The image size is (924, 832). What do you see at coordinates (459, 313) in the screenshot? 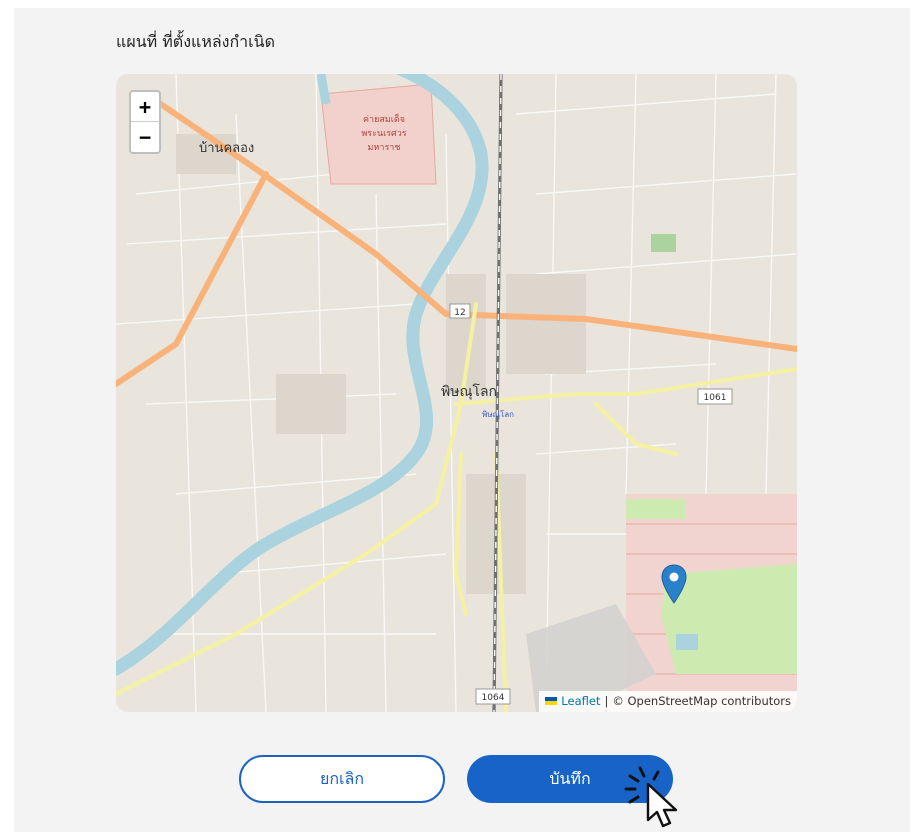
I see `route-12-shield: 12` at bounding box center [459, 313].